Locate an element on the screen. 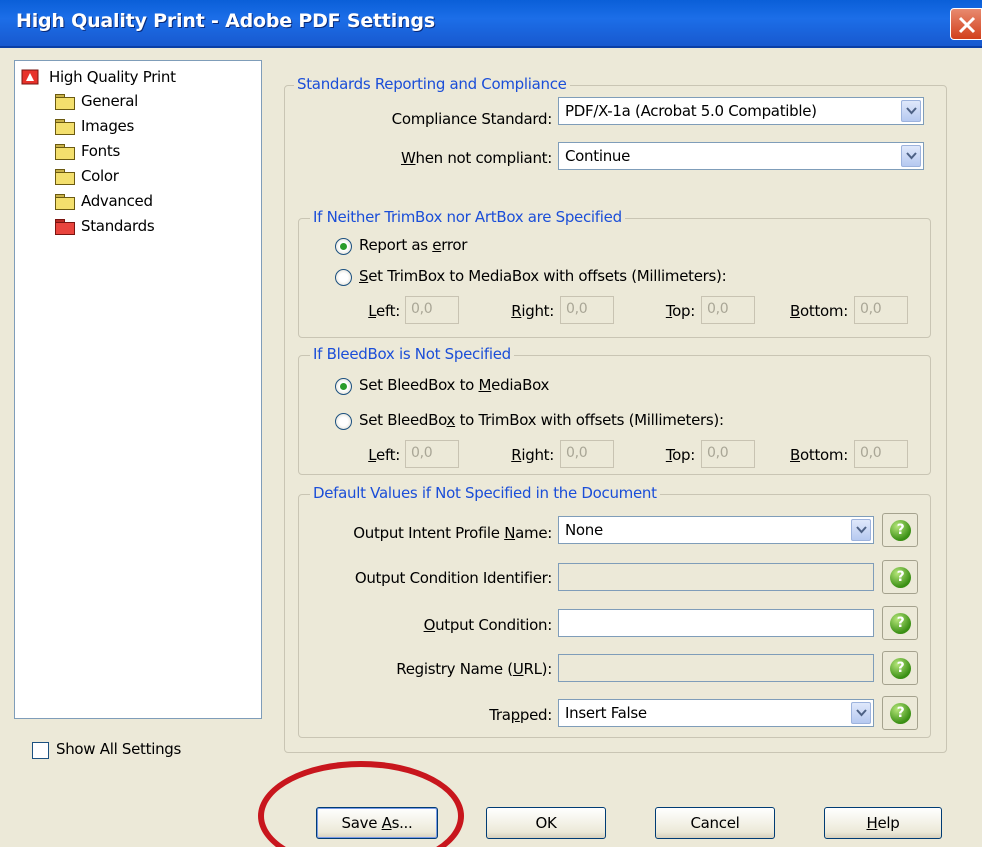 This screenshot has width=982, height=847. help-button-registry: ? is located at coordinates (900, 668).